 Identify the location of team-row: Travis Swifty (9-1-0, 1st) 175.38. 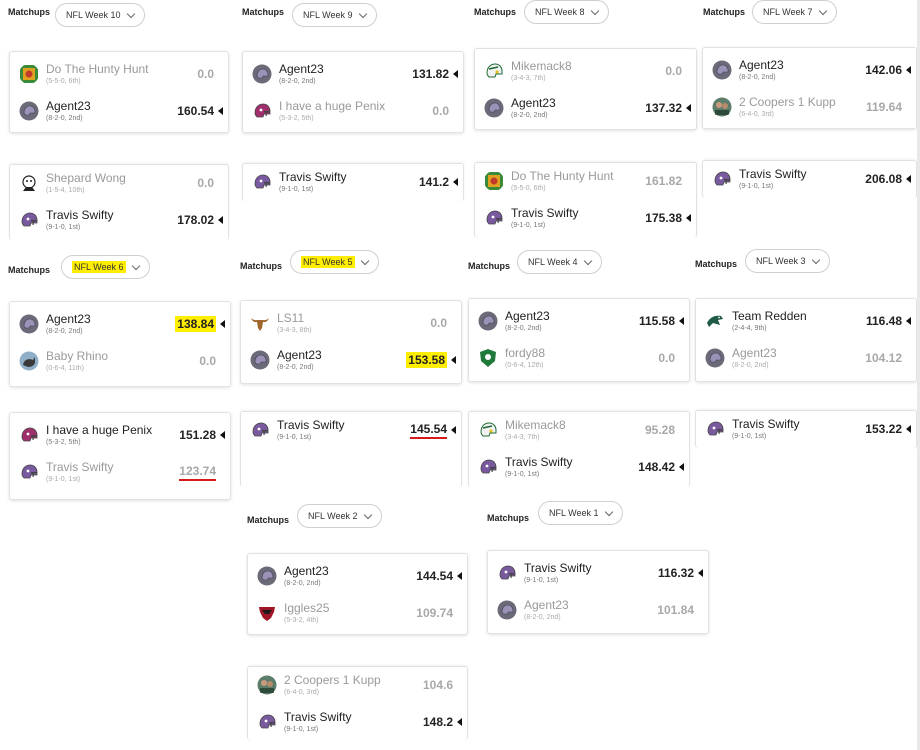
(585, 218).